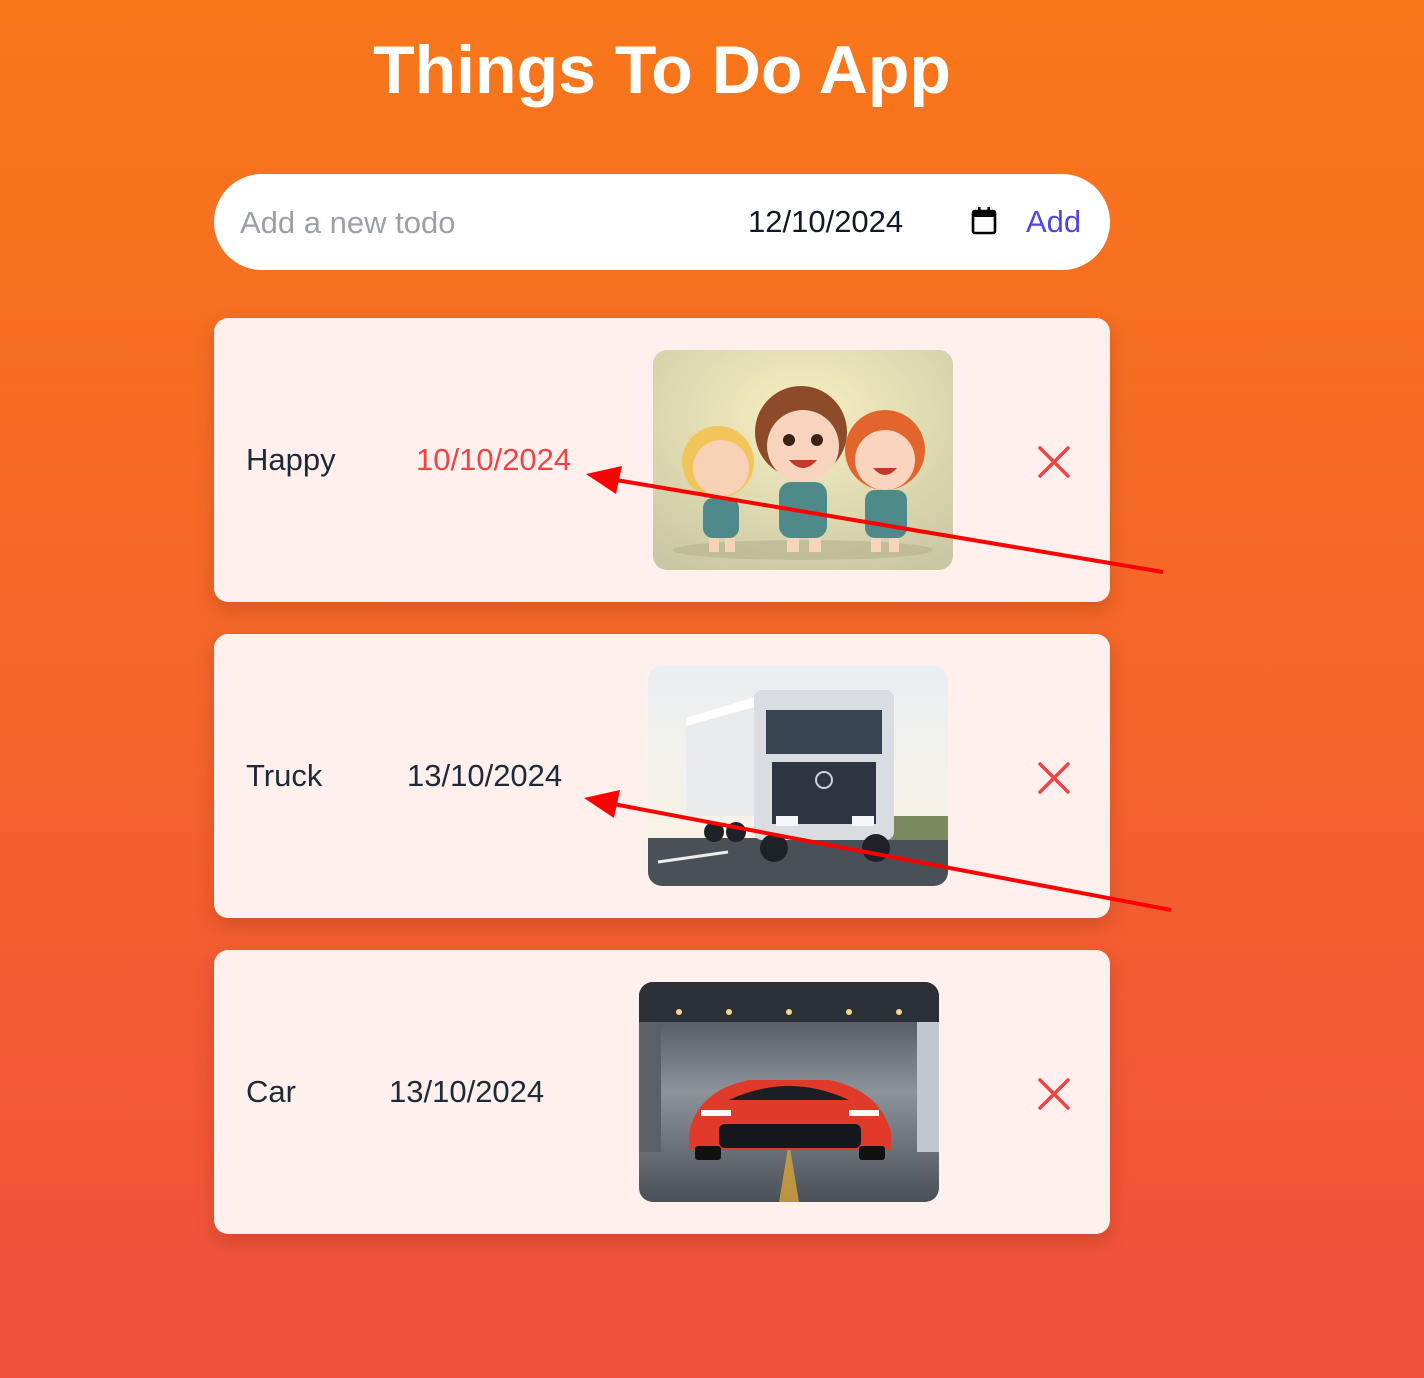 Image resolution: width=1424 pixels, height=1378 pixels. What do you see at coordinates (825, 222) in the screenshot?
I see `due-date-input: 12/10/2024` at bounding box center [825, 222].